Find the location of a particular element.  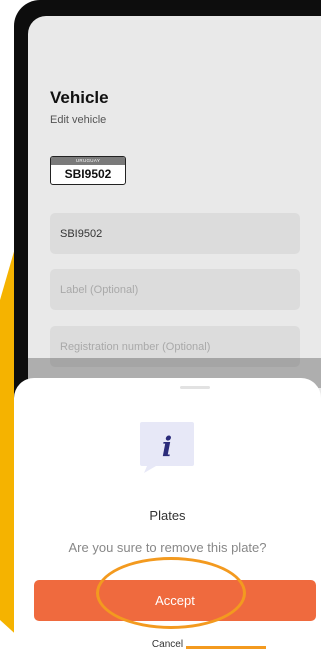

plate-number: SBI9502 is located at coordinates (88, 174).